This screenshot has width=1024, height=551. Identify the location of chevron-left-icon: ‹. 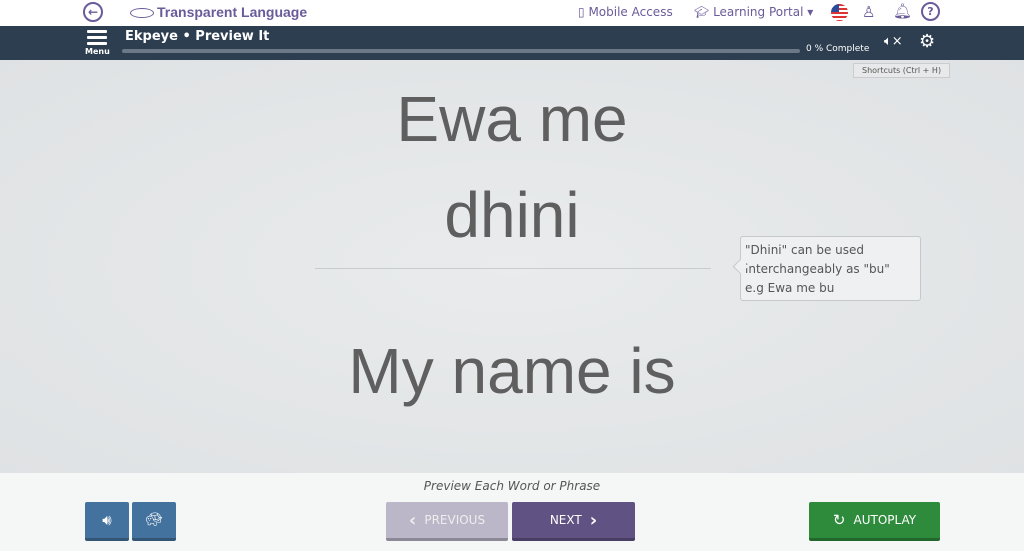
(412, 520).